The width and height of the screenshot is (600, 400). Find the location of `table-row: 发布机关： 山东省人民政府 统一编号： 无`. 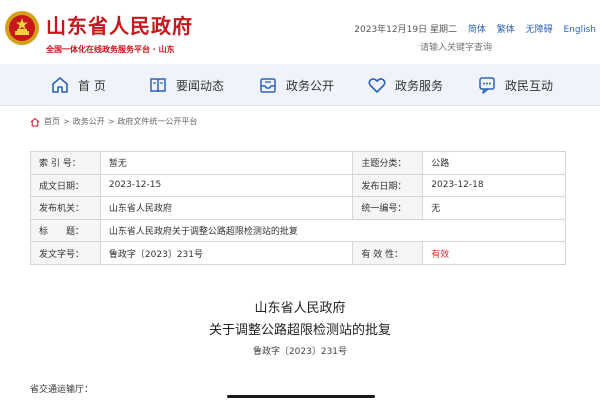

table-row: 发布机关： 山东省人民政府 统一编号： 无 is located at coordinates (298, 208).